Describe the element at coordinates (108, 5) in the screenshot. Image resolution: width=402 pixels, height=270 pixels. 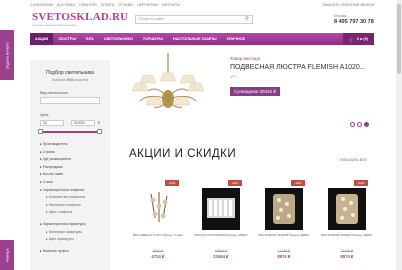
I see `top-link: ОПЛАТА` at that location.